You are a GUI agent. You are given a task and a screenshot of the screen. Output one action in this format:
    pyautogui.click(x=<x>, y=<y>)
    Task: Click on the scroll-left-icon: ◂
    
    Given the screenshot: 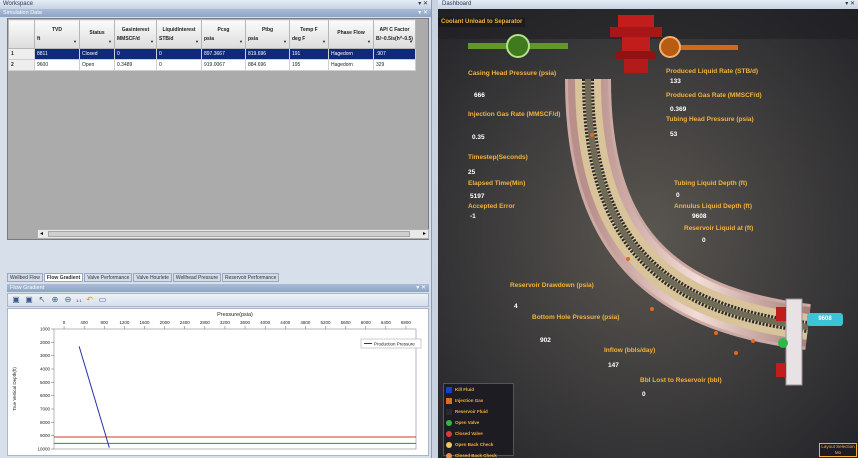 What is the action you would take?
    pyautogui.click(x=41, y=234)
    